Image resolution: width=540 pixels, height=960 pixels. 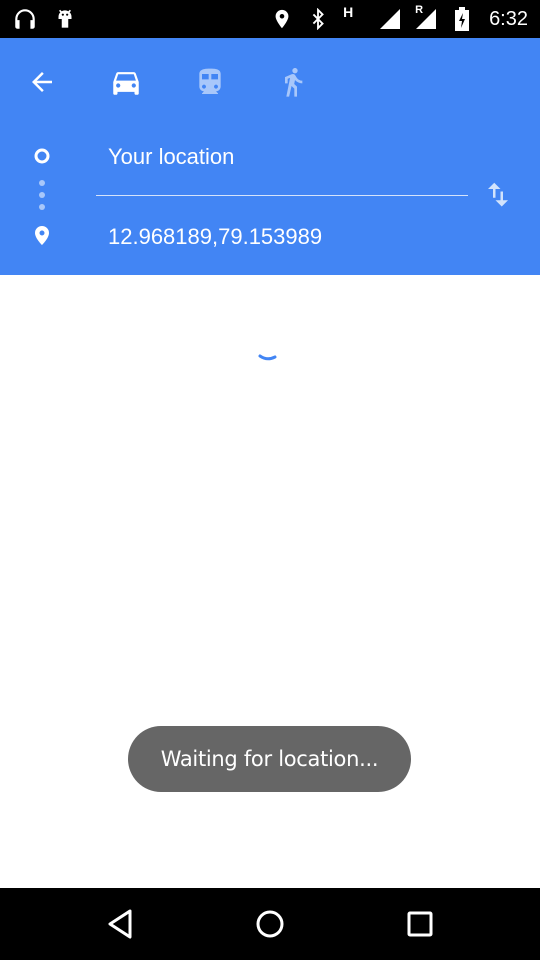 I want to click on square-recents-icon, so click(x=420, y=924).